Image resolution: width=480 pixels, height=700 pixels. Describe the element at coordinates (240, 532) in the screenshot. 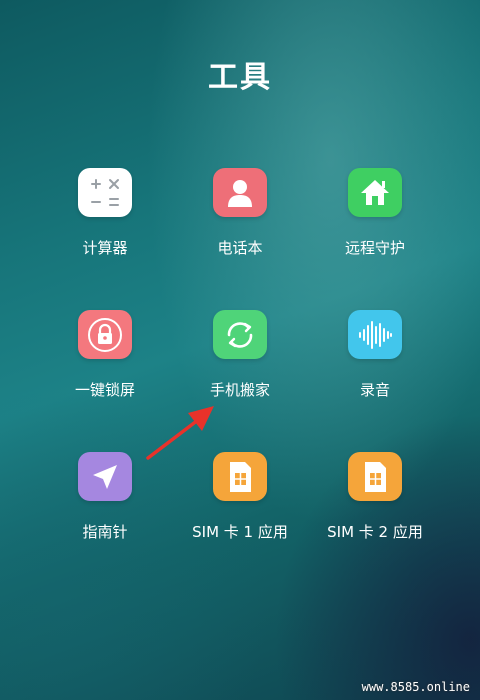

I see `app-label: SIM 卡 1 应用` at that location.